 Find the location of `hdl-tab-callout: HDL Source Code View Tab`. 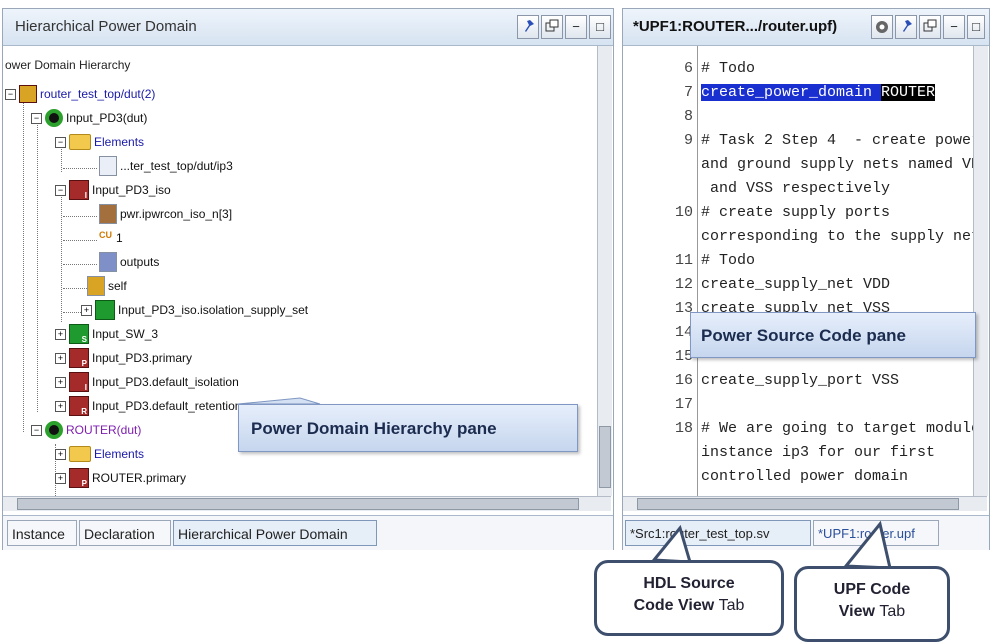

hdl-tab-callout: HDL Source Code View Tab is located at coordinates (689, 598).